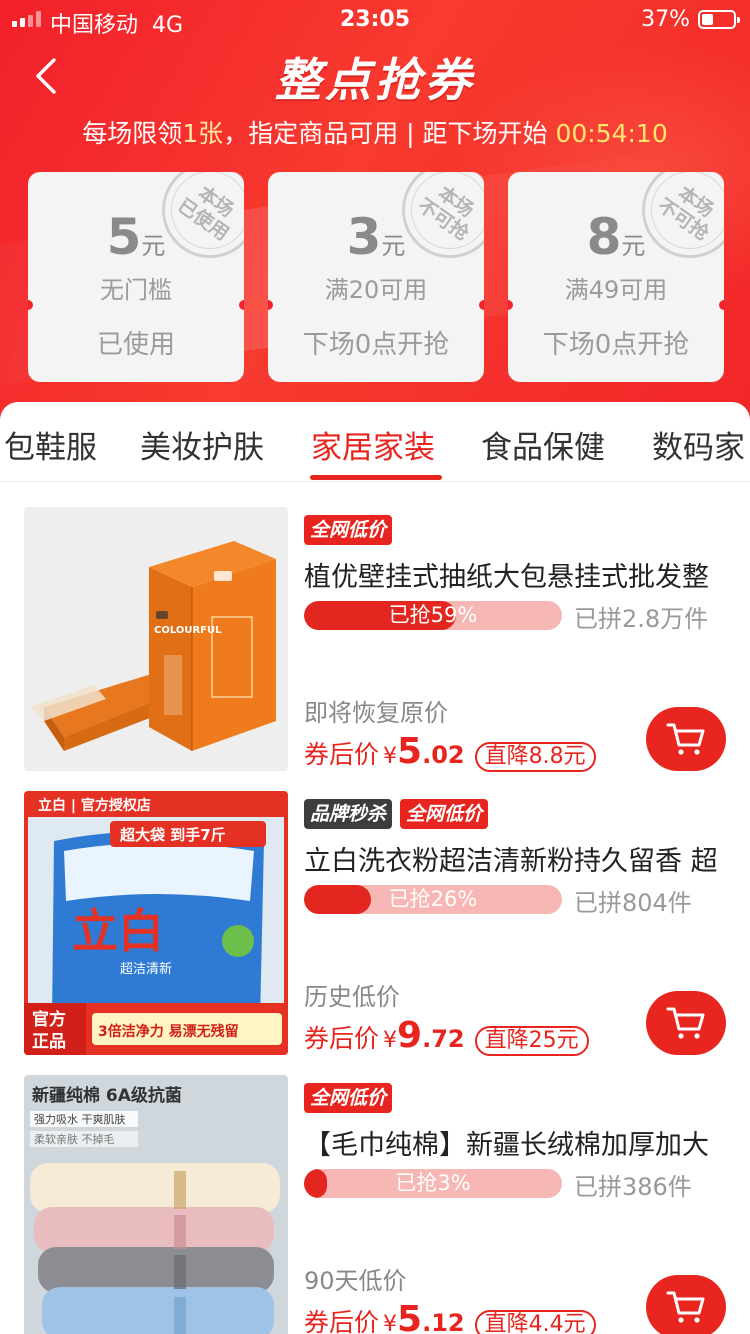  I want to click on coupon-condition: 满49可用, so click(616, 290).